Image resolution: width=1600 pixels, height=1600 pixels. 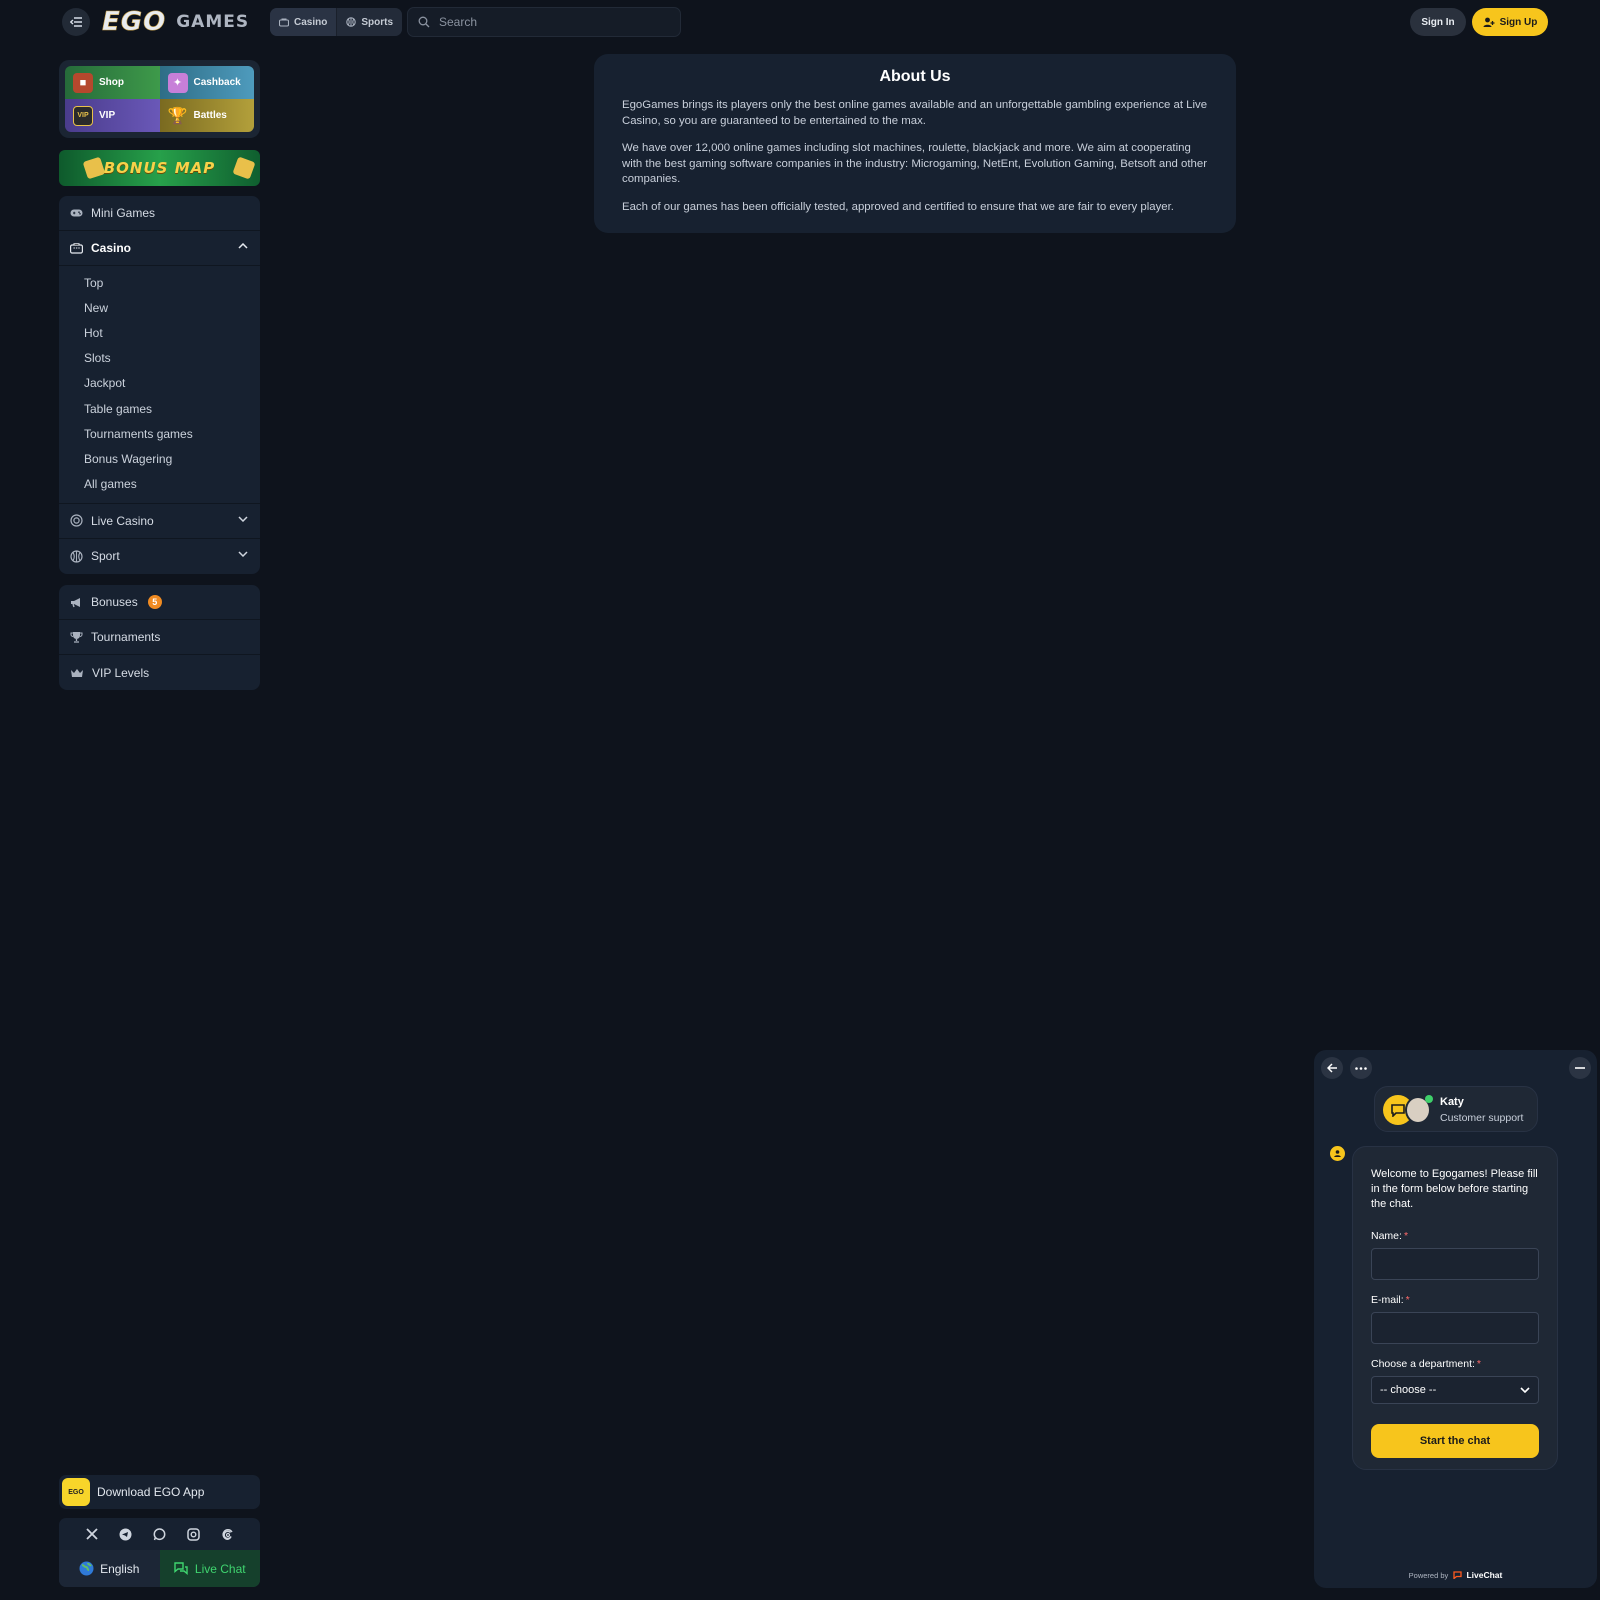 I want to click on social-card: English Live Chat, so click(x=159, y=1552).